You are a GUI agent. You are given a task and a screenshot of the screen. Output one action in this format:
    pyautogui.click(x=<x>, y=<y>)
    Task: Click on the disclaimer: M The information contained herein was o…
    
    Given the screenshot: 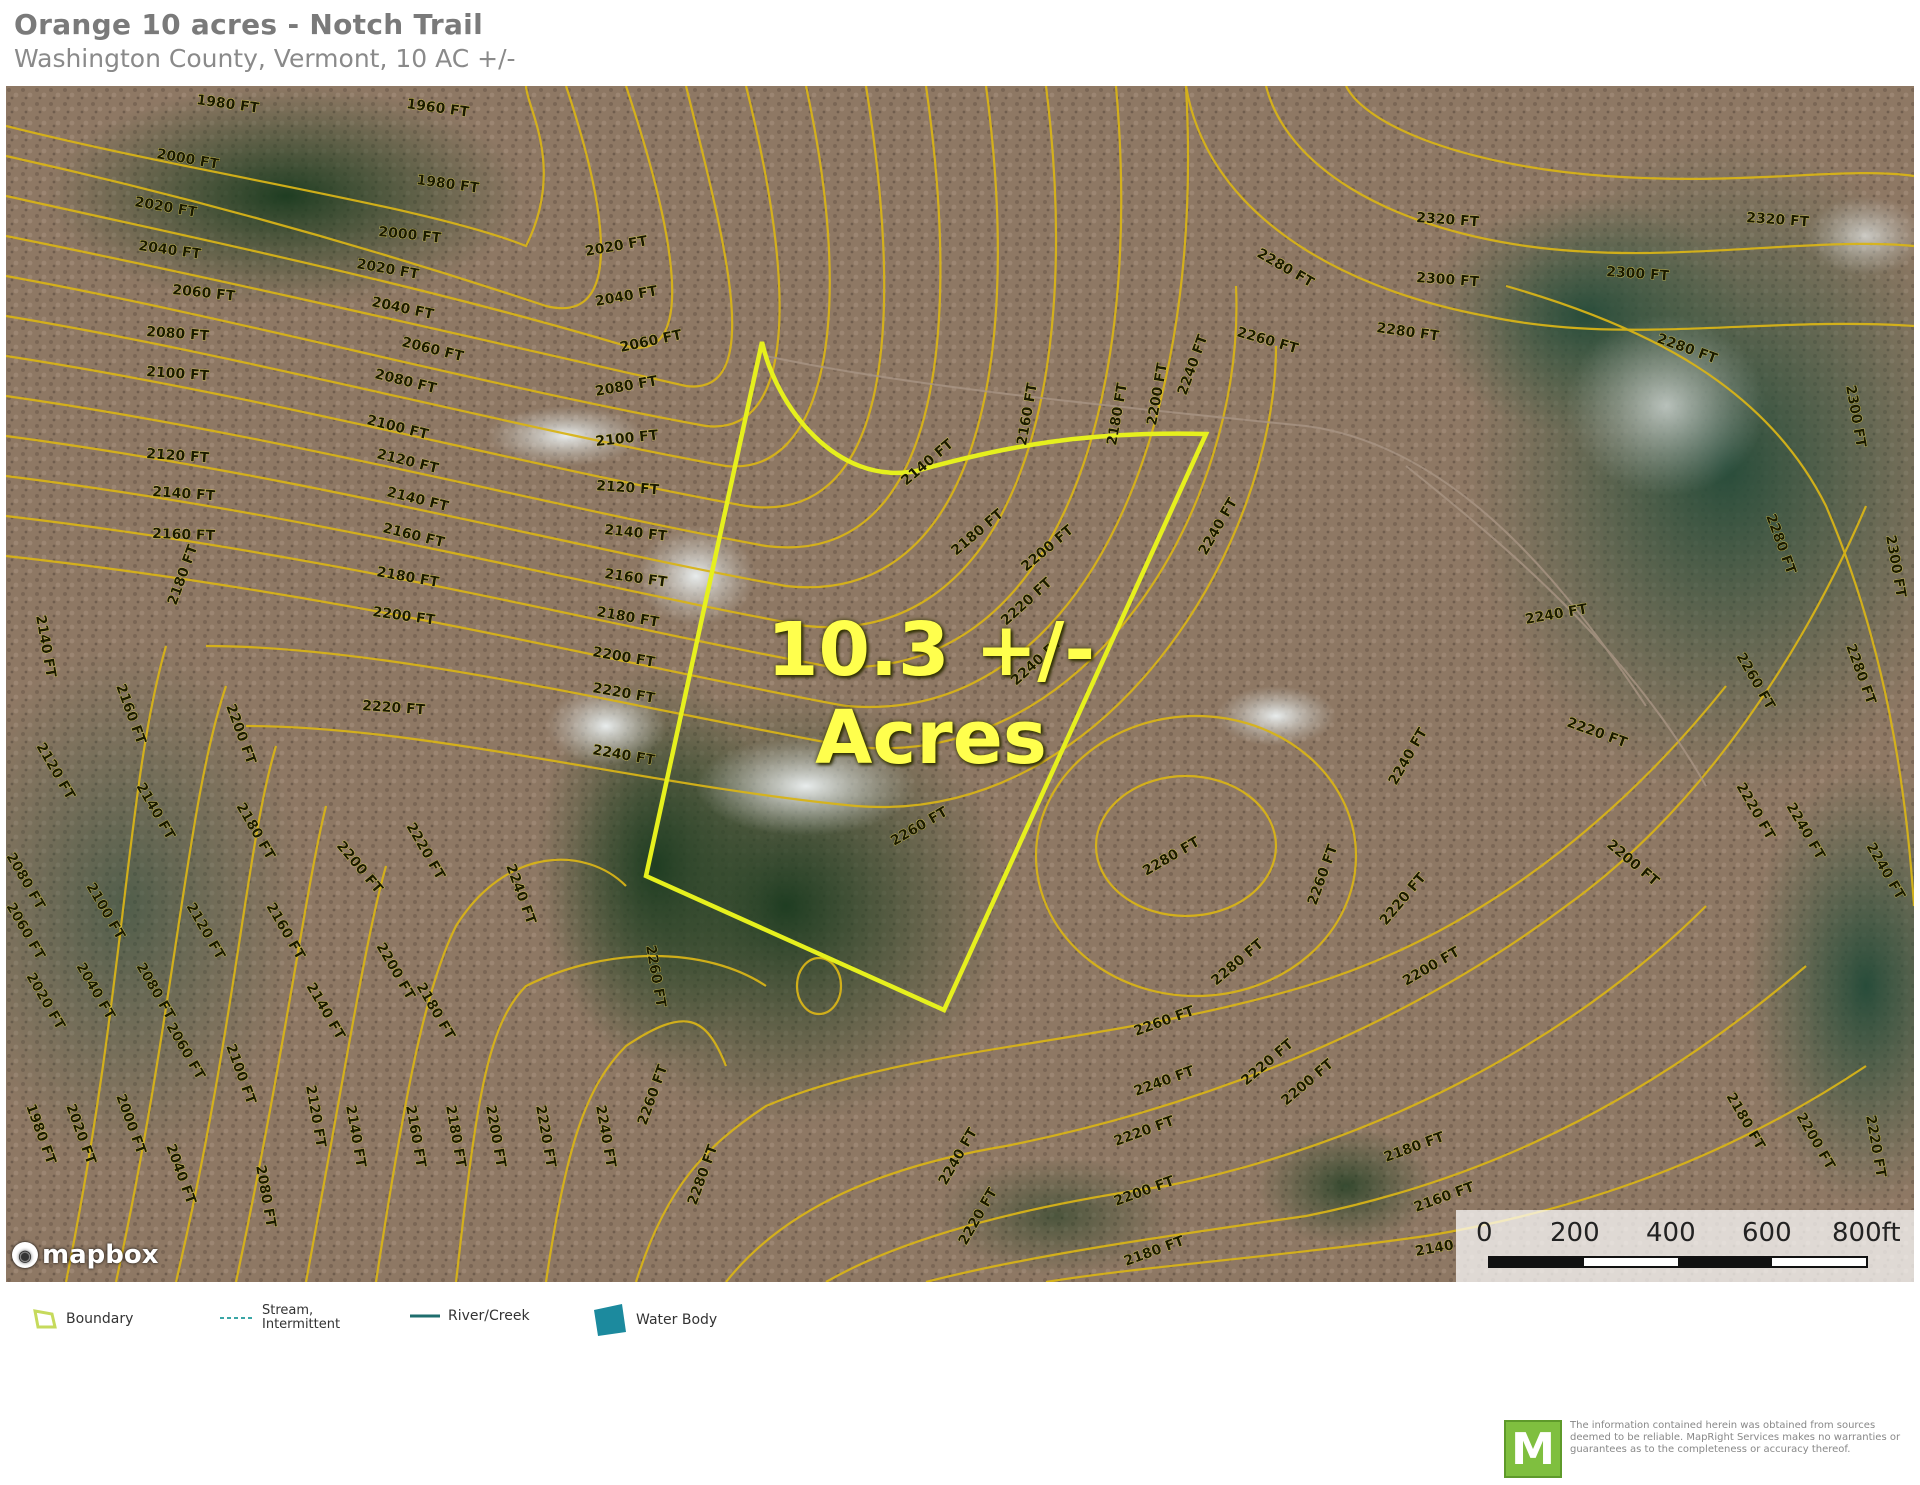 What is the action you would take?
    pyautogui.click(x=1709, y=1449)
    